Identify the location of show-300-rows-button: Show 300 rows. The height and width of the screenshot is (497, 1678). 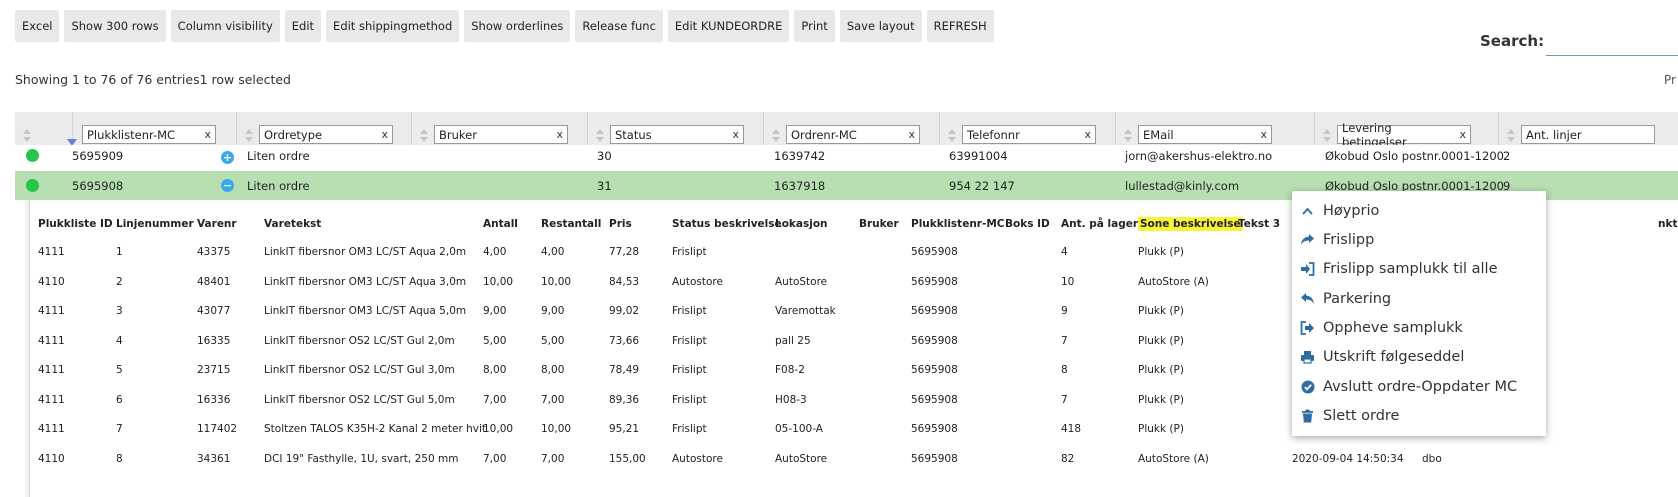
(115, 26).